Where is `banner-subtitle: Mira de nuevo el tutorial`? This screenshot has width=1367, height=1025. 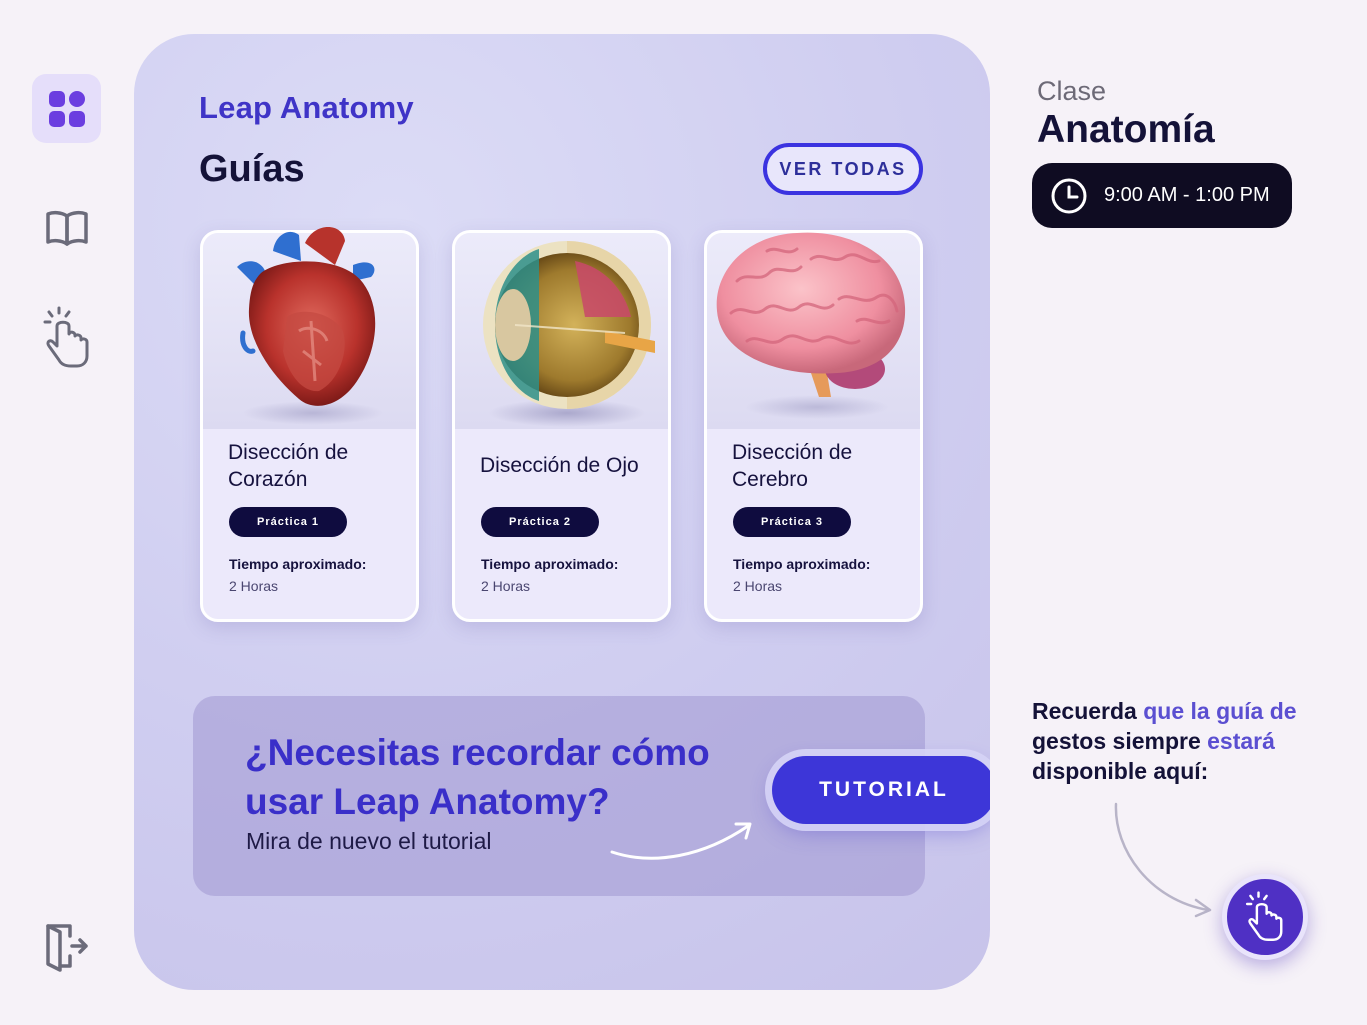
banner-subtitle: Mira de nuevo el tutorial is located at coordinates (369, 841).